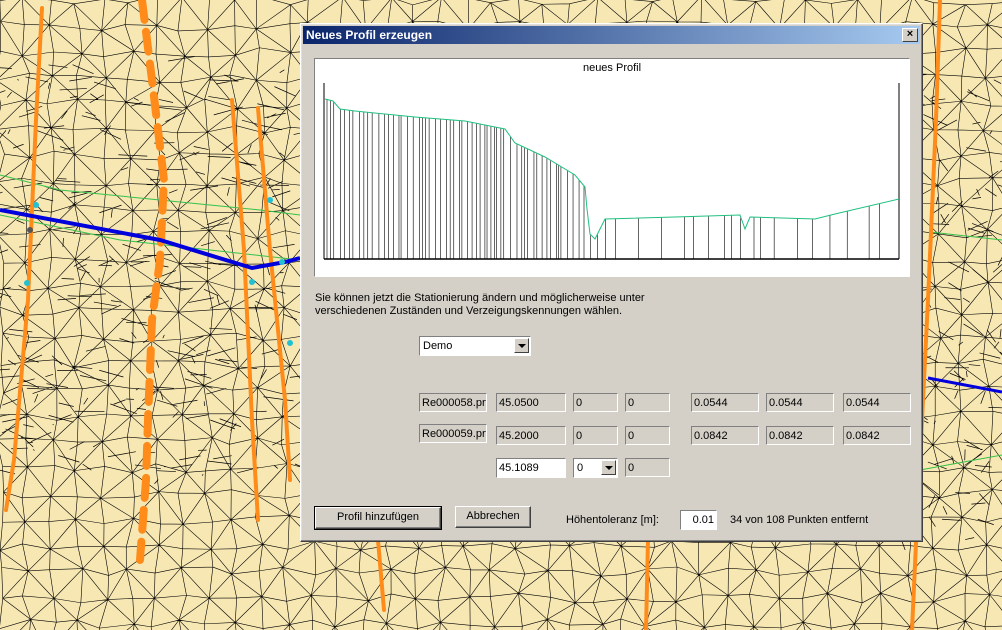  Describe the element at coordinates (493, 517) in the screenshot. I see `cancel-button: Abbrechen` at that location.